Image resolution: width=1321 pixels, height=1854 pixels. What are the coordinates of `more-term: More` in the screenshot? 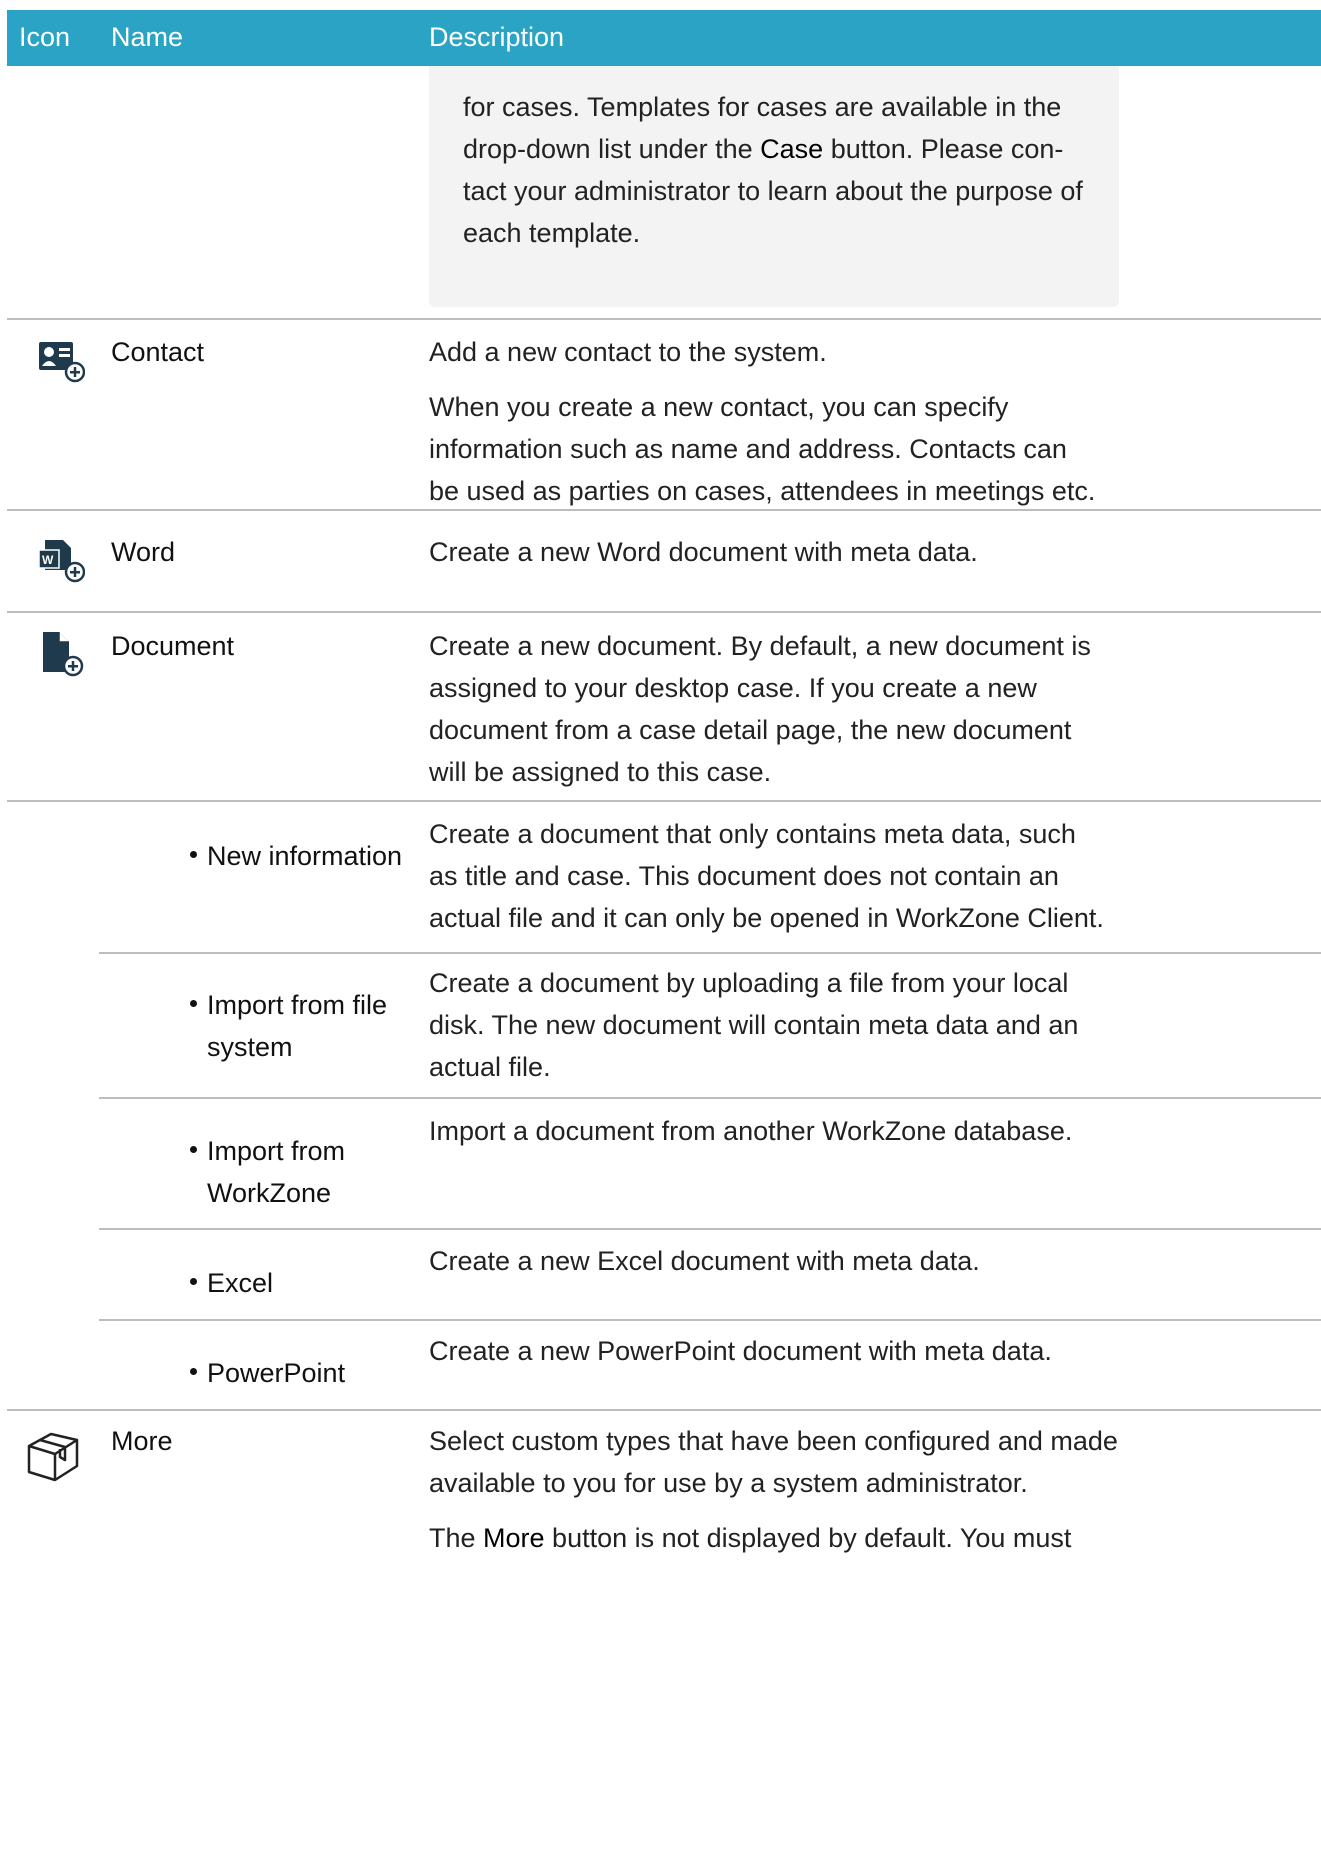 It's located at (514, 1538).